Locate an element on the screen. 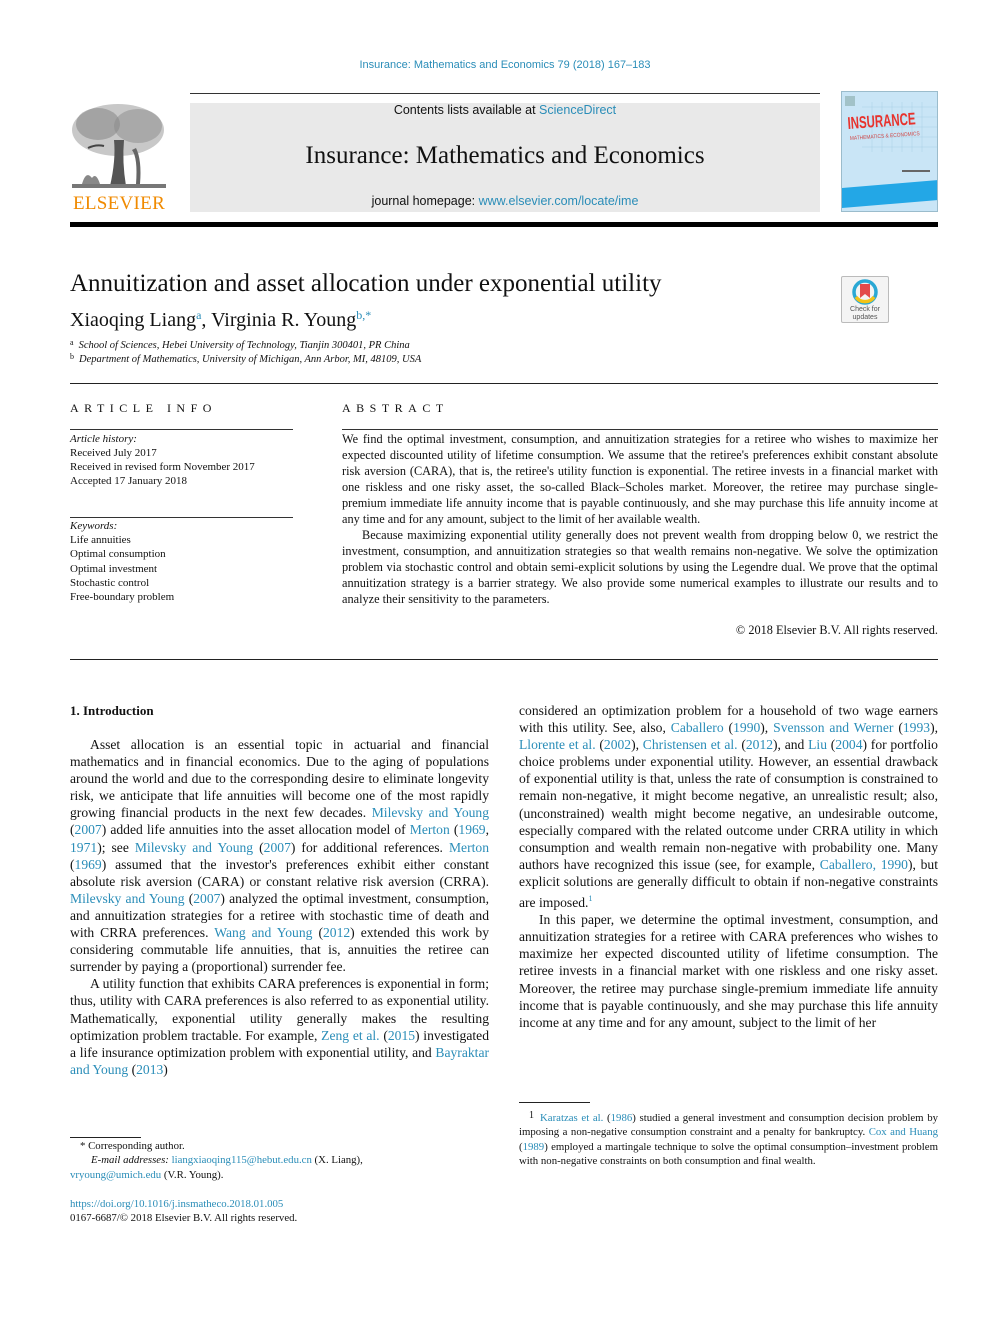 This screenshot has height=1323, width=992. journal-cover-image: INSURANCE MATHEMATICS & ECONOMICS is located at coordinates (889, 152).